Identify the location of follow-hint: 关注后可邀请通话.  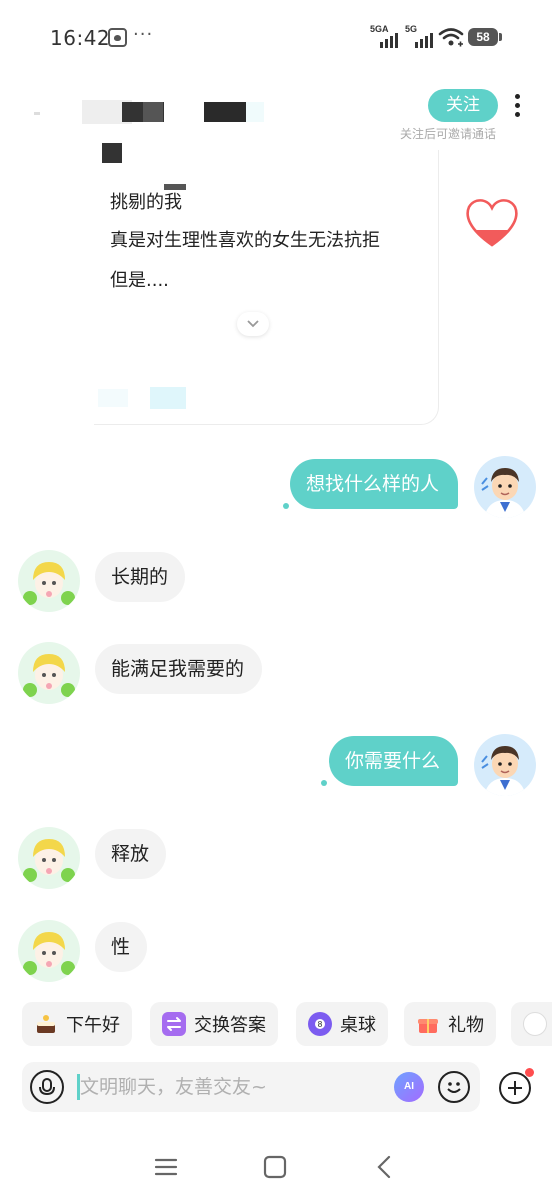
(448, 134).